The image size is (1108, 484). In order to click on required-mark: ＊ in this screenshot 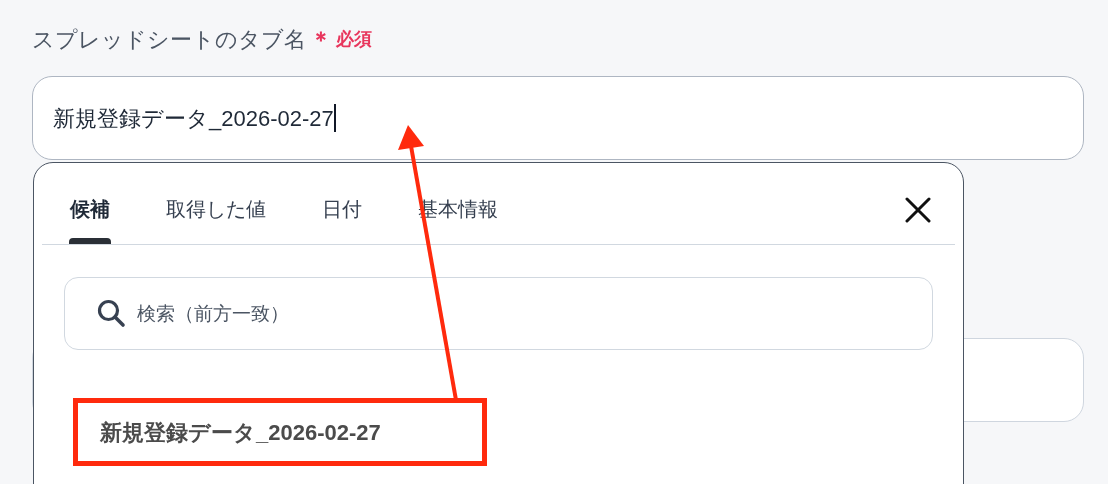, I will do `click(321, 39)`.